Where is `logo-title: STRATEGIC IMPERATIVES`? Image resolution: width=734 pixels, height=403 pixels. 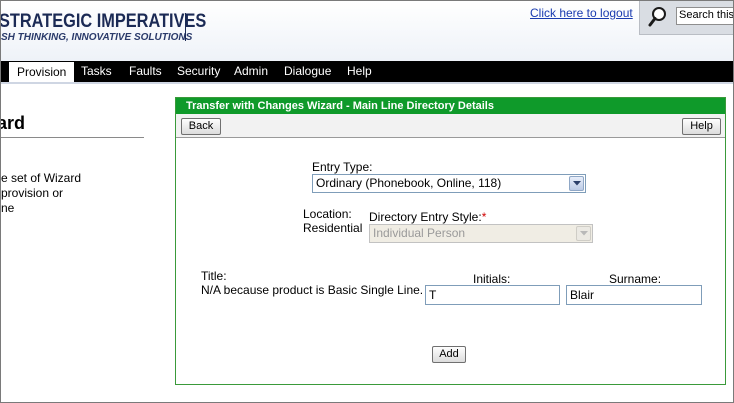
logo-title: STRATEGIC IMPERATIVES is located at coordinates (103, 21).